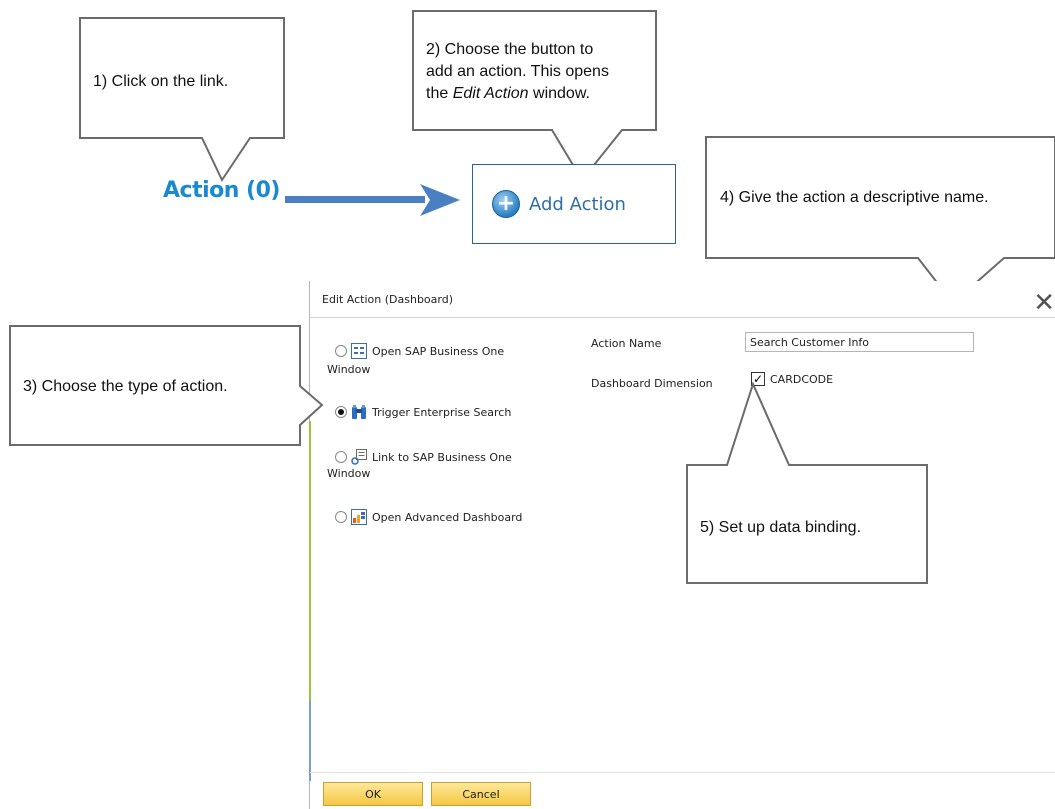  Describe the element at coordinates (125, 386) in the screenshot. I see `callout-3-text: 3) Choose the type of action.` at that location.